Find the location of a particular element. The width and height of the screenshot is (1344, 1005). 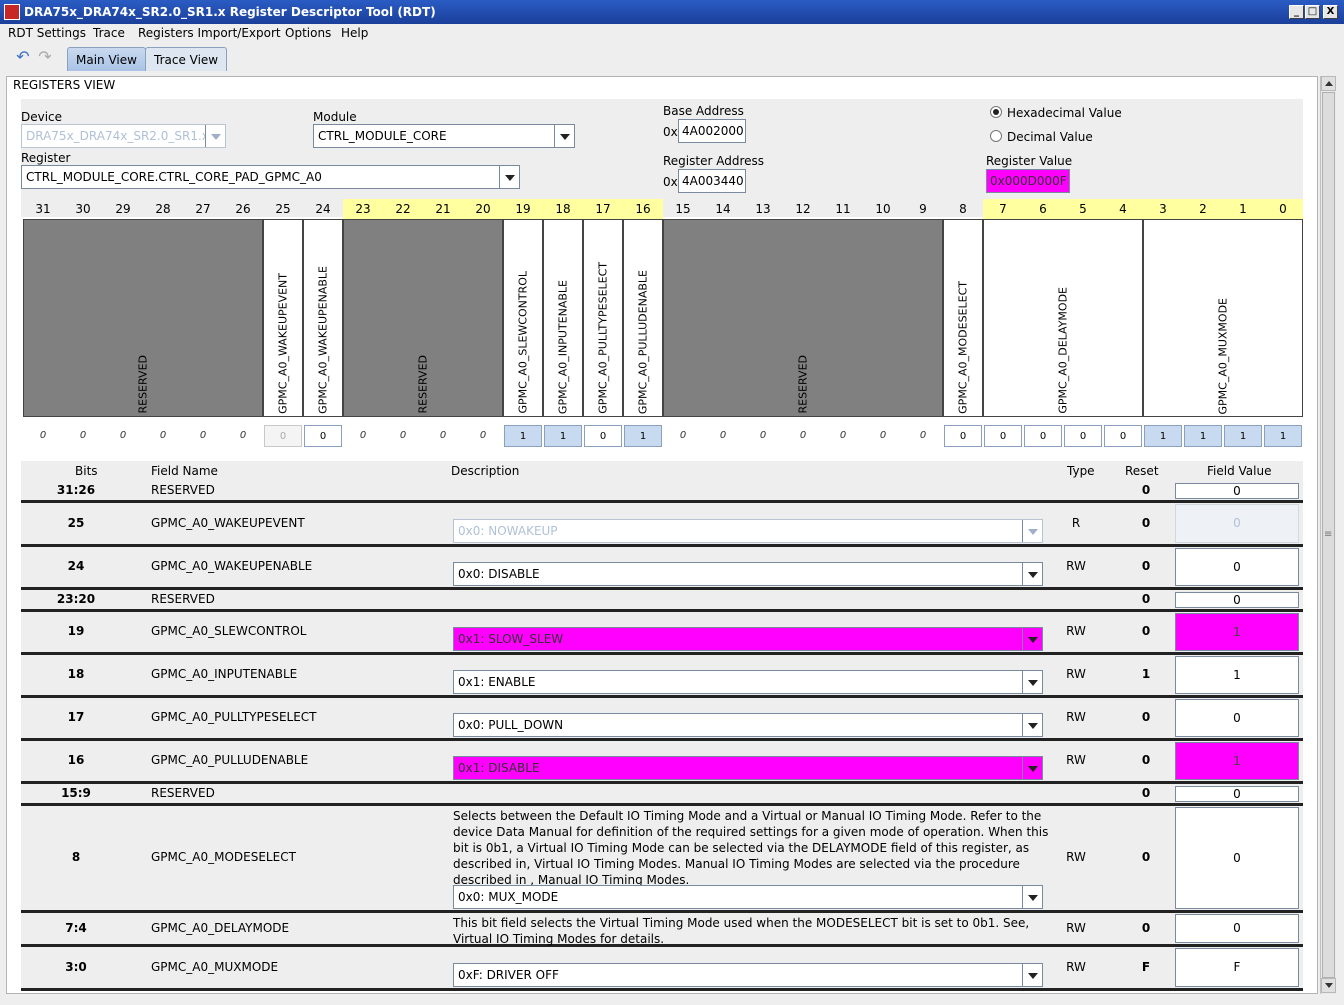

tab-trace-view: Trace View is located at coordinates (186, 59).